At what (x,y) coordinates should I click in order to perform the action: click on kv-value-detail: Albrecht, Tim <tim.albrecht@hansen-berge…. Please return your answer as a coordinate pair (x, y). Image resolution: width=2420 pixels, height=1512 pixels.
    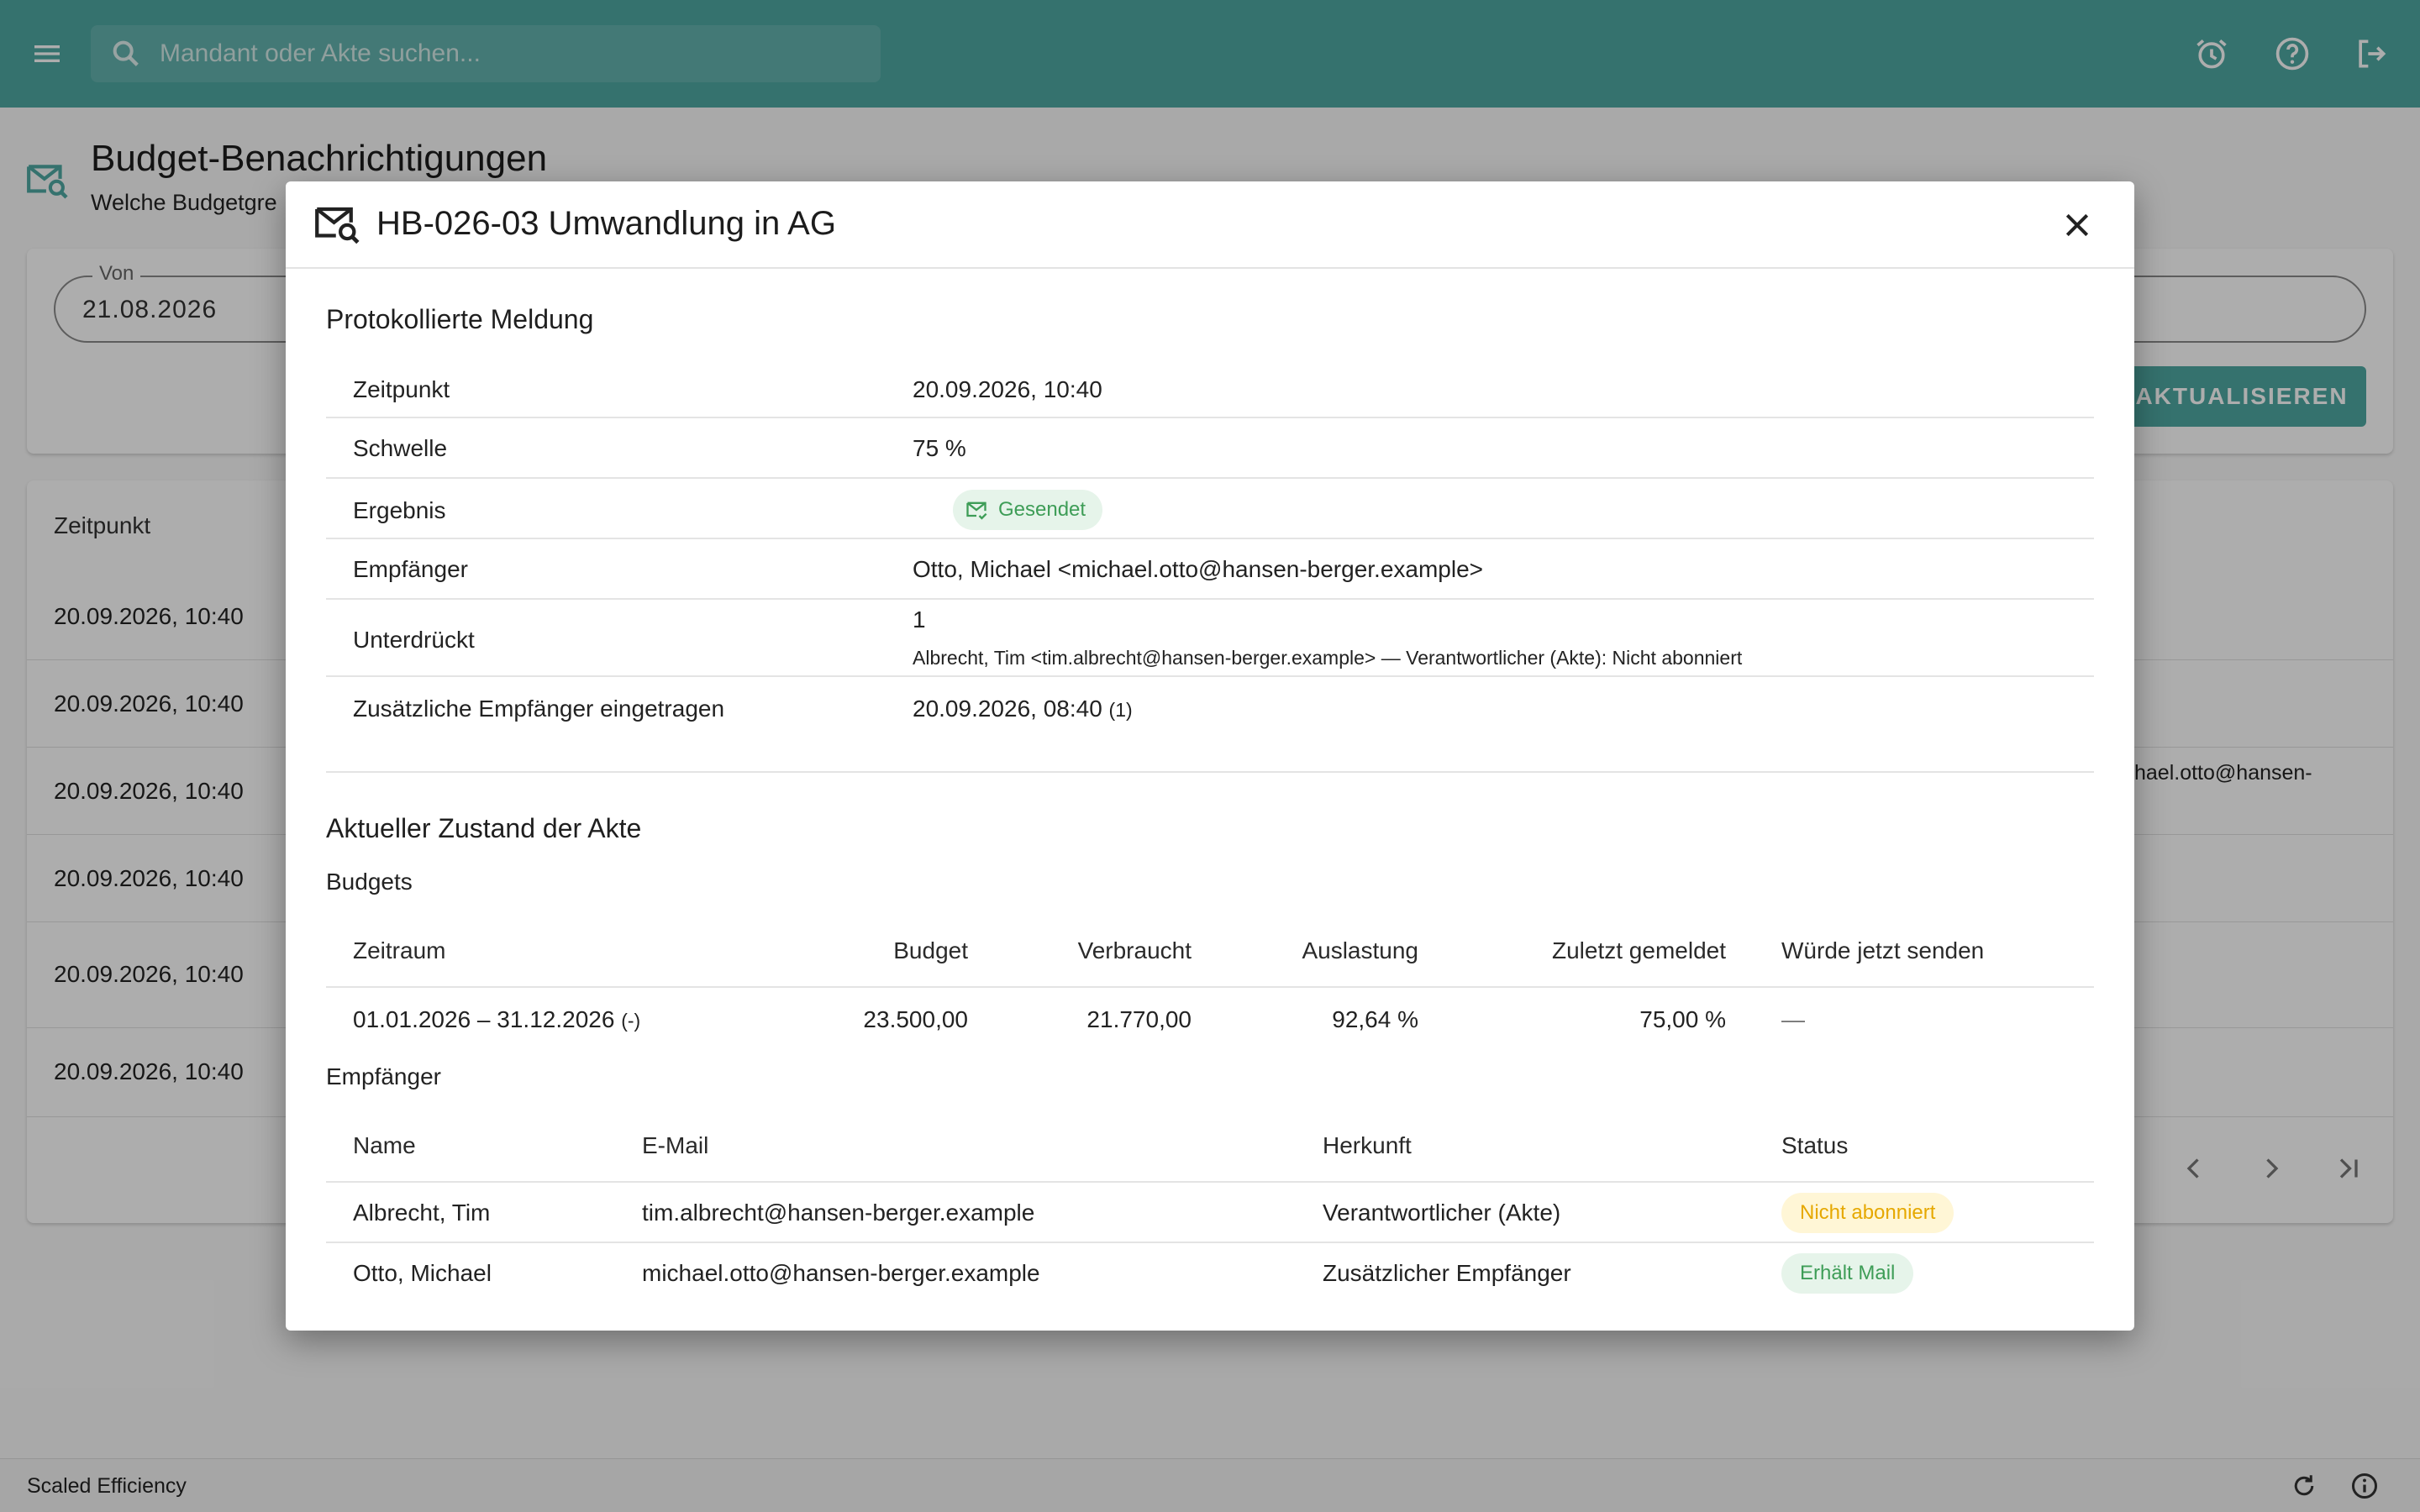
    Looking at the image, I should click on (1328, 658).